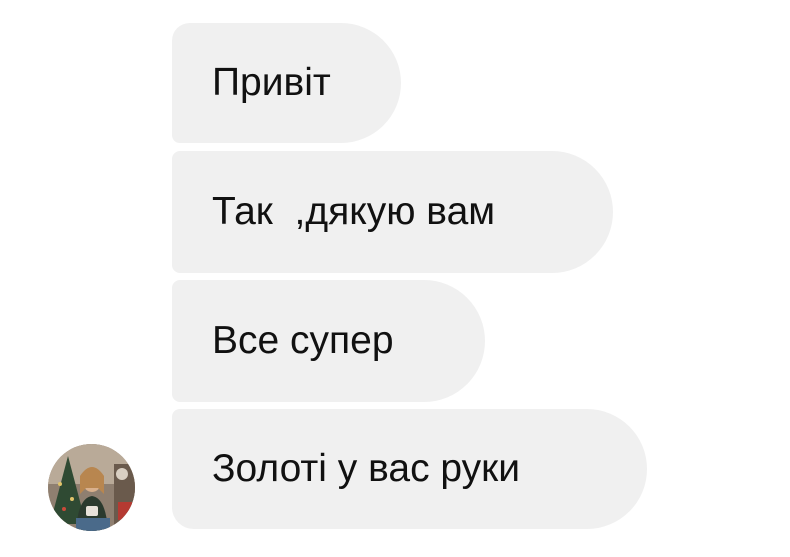 This screenshot has height=557, width=790. I want to click on user-photo-avatar-icon, so click(91, 487).